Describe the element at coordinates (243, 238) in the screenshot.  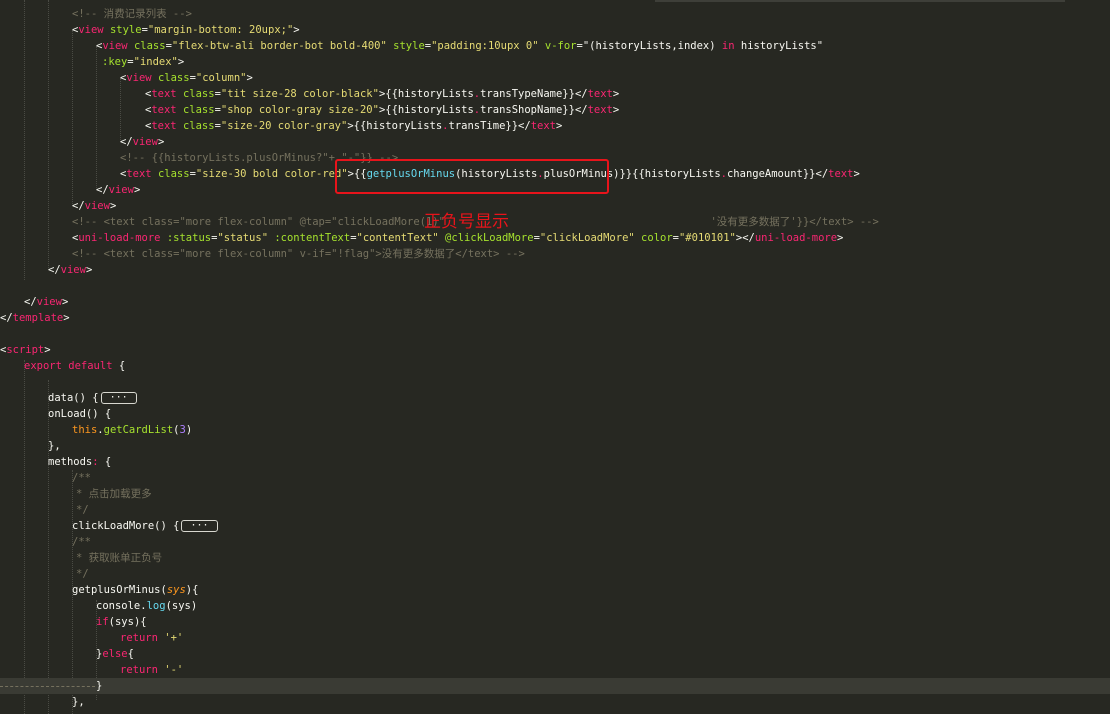
I see `code-token: "status"` at that location.